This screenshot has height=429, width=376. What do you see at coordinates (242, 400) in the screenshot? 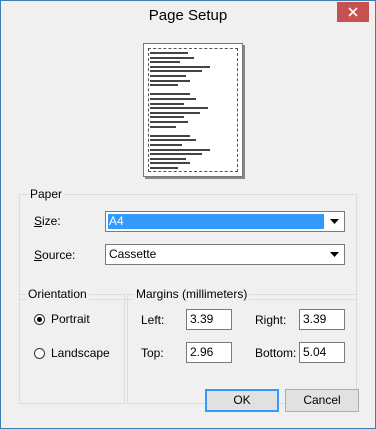
I see `ok-button: OK` at bounding box center [242, 400].